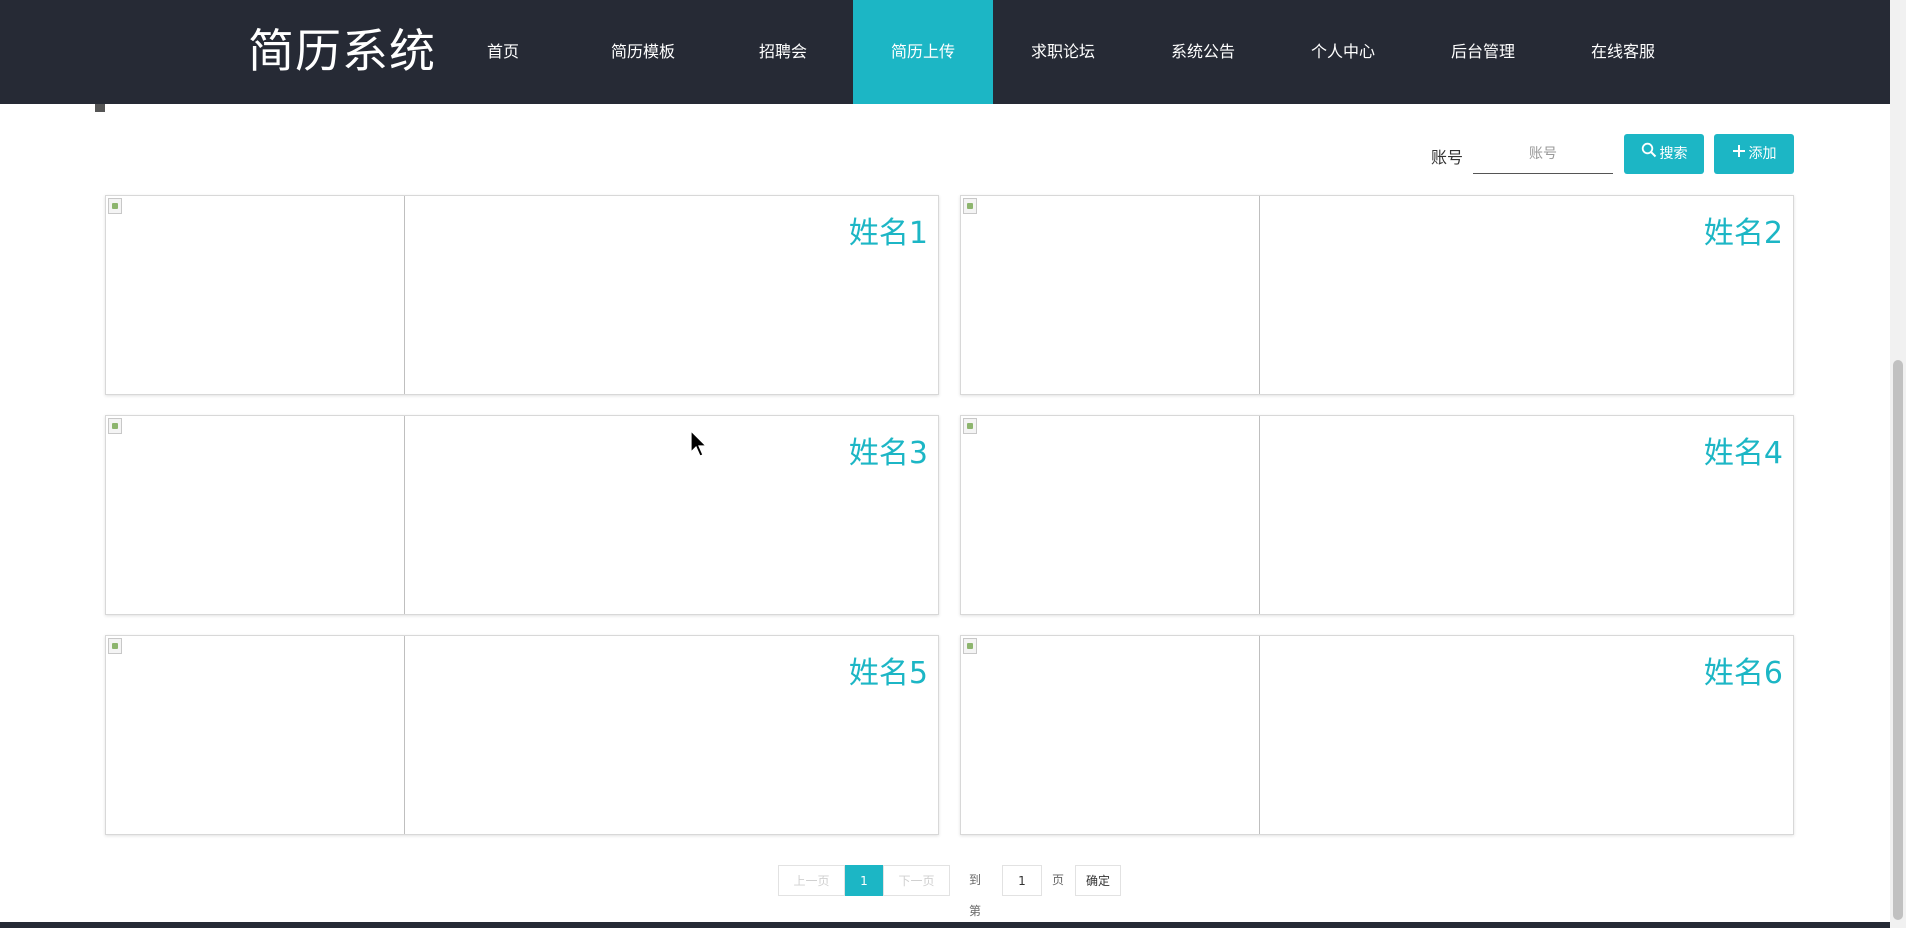 The width and height of the screenshot is (1906, 928). I want to click on nav-item-announcements: 系统公告, so click(1203, 52).